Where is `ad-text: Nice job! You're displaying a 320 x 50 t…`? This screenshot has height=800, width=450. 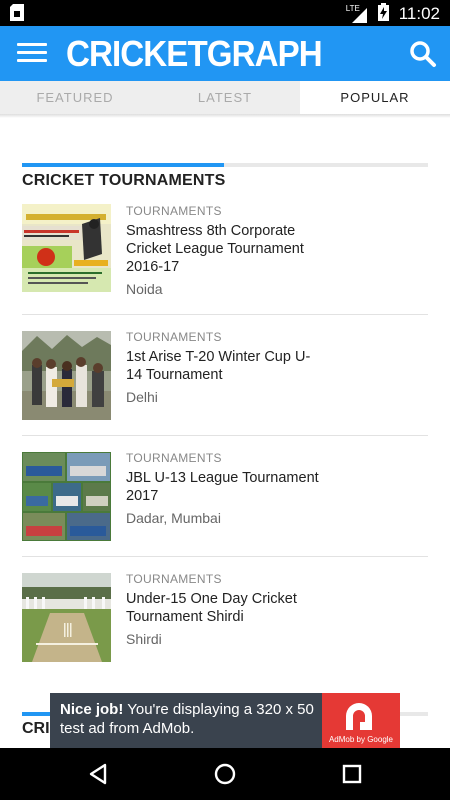 ad-text: Nice job! You're displaying a 320 x 50 t… is located at coordinates (190, 719).